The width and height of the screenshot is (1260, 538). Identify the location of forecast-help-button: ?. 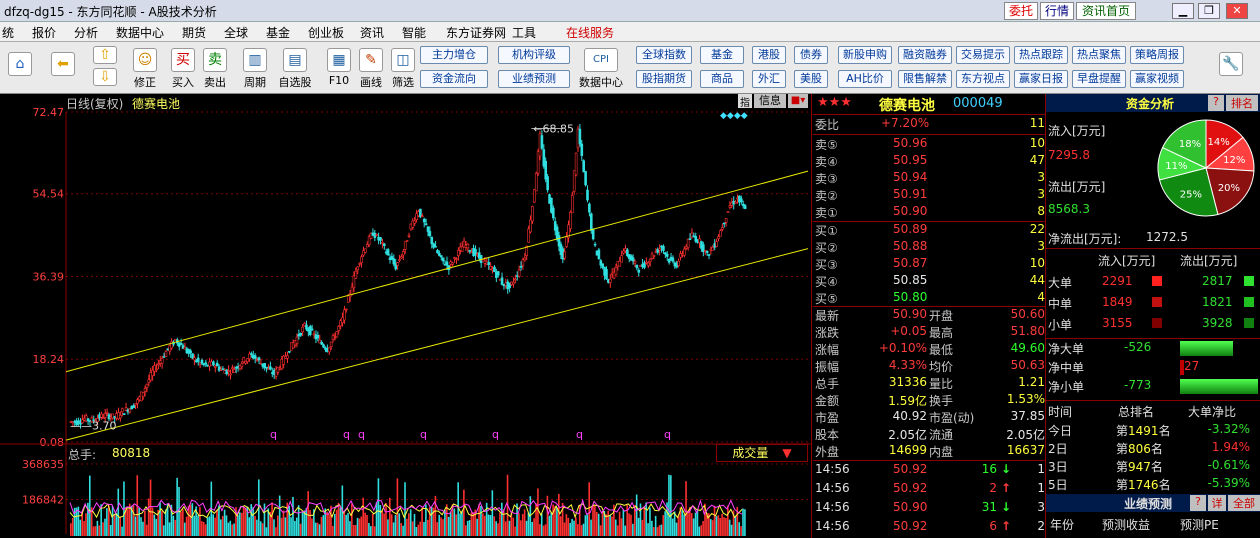
(1198, 503).